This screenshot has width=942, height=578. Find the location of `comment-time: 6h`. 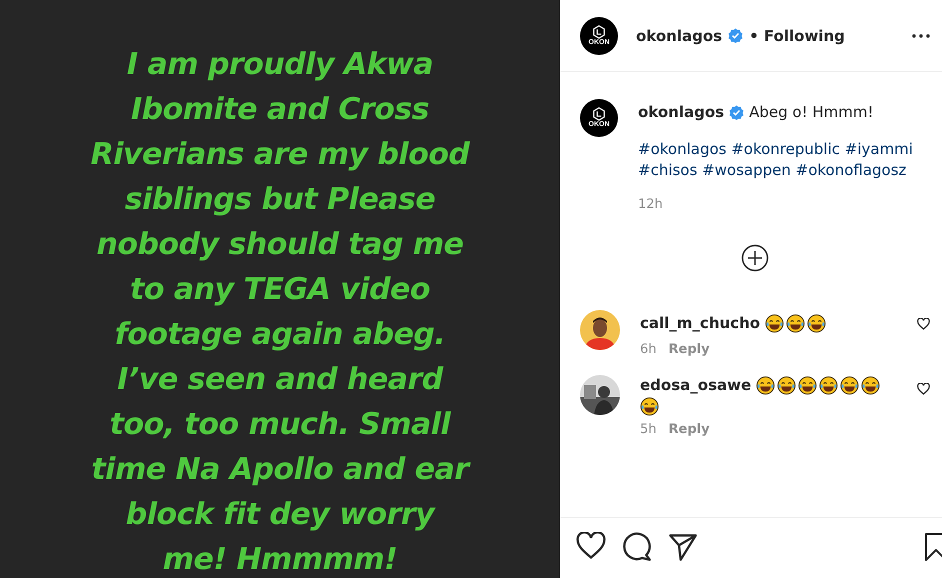

comment-time: 6h is located at coordinates (648, 349).